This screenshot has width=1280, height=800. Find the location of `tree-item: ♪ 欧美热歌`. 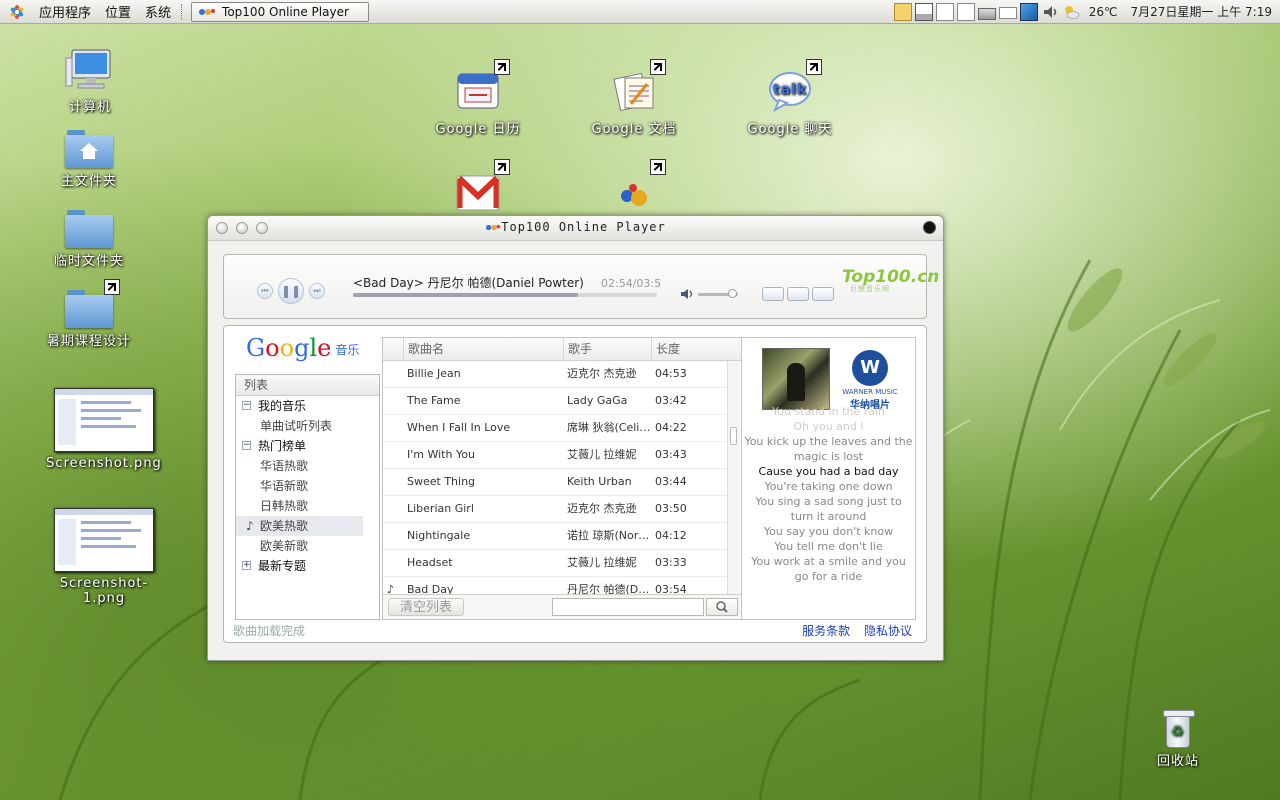

tree-item: ♪ 欧美热歌 is located at coordinates (299, 526).